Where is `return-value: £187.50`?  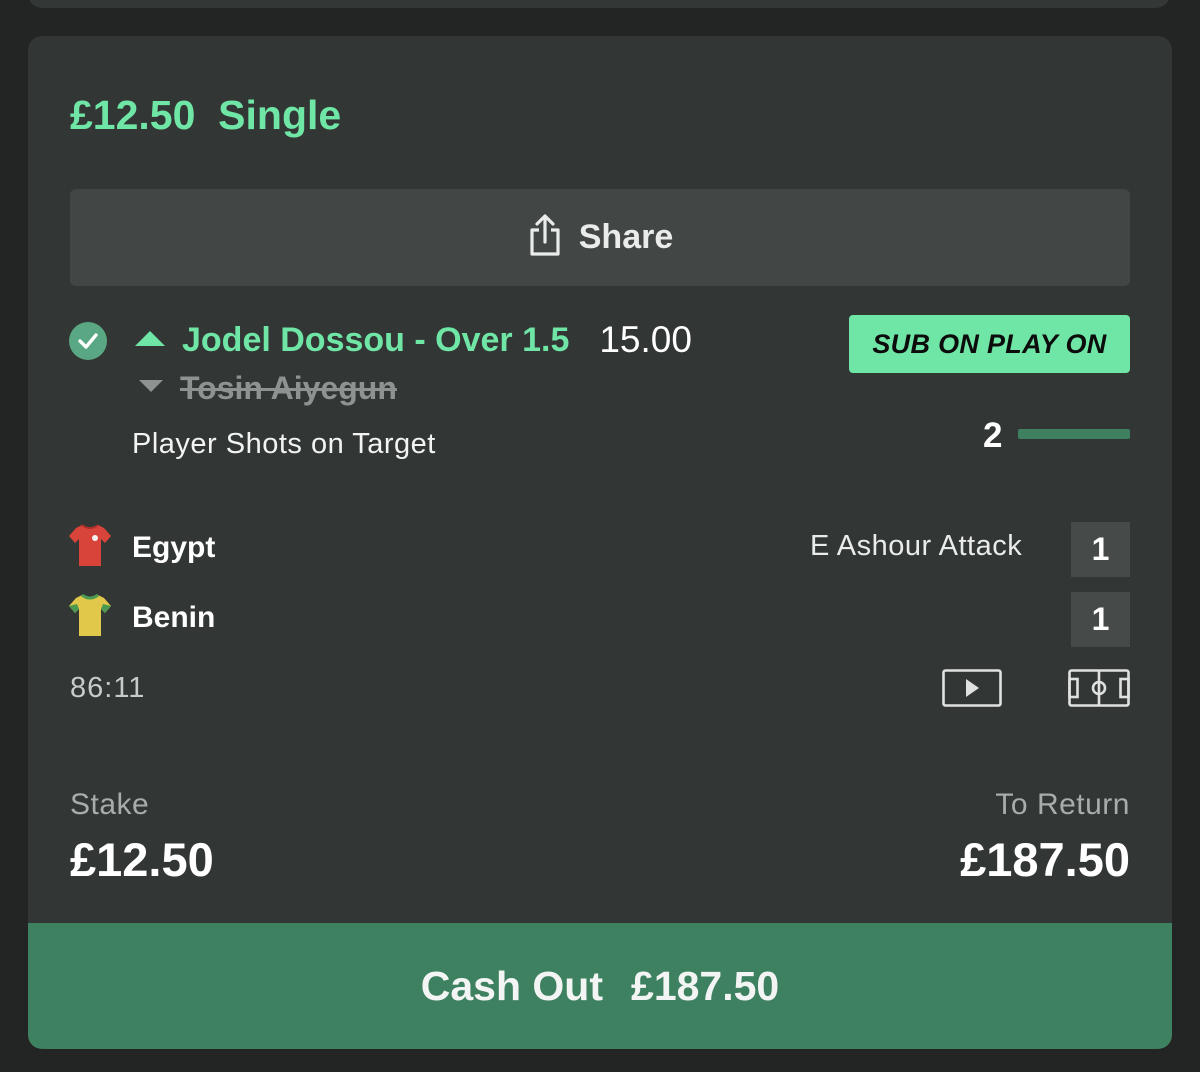 return-value: £187.50 is located at coordinates (1045, 859).